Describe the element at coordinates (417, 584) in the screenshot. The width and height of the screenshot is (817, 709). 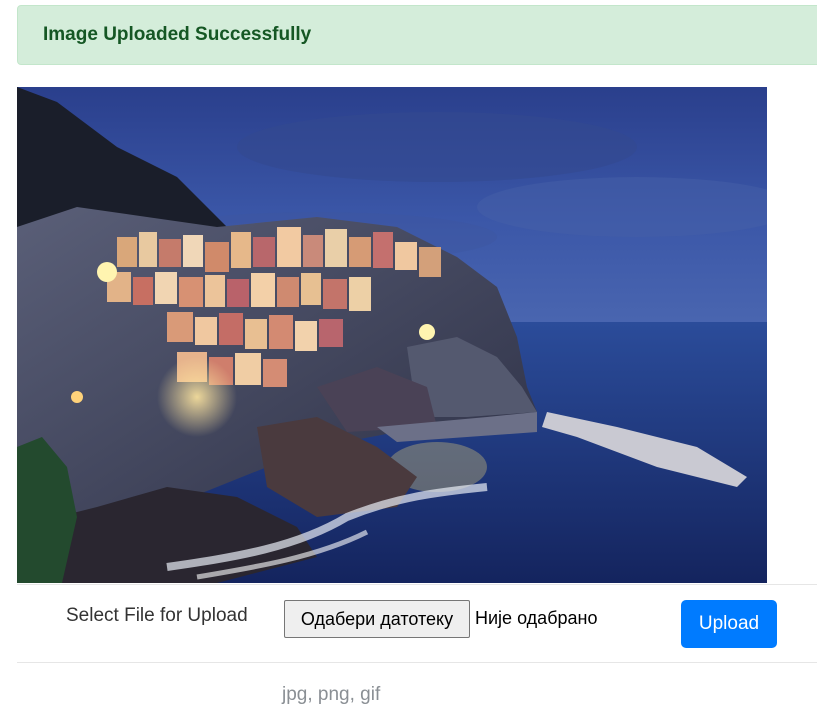
I see `form-divider-top` at that location.